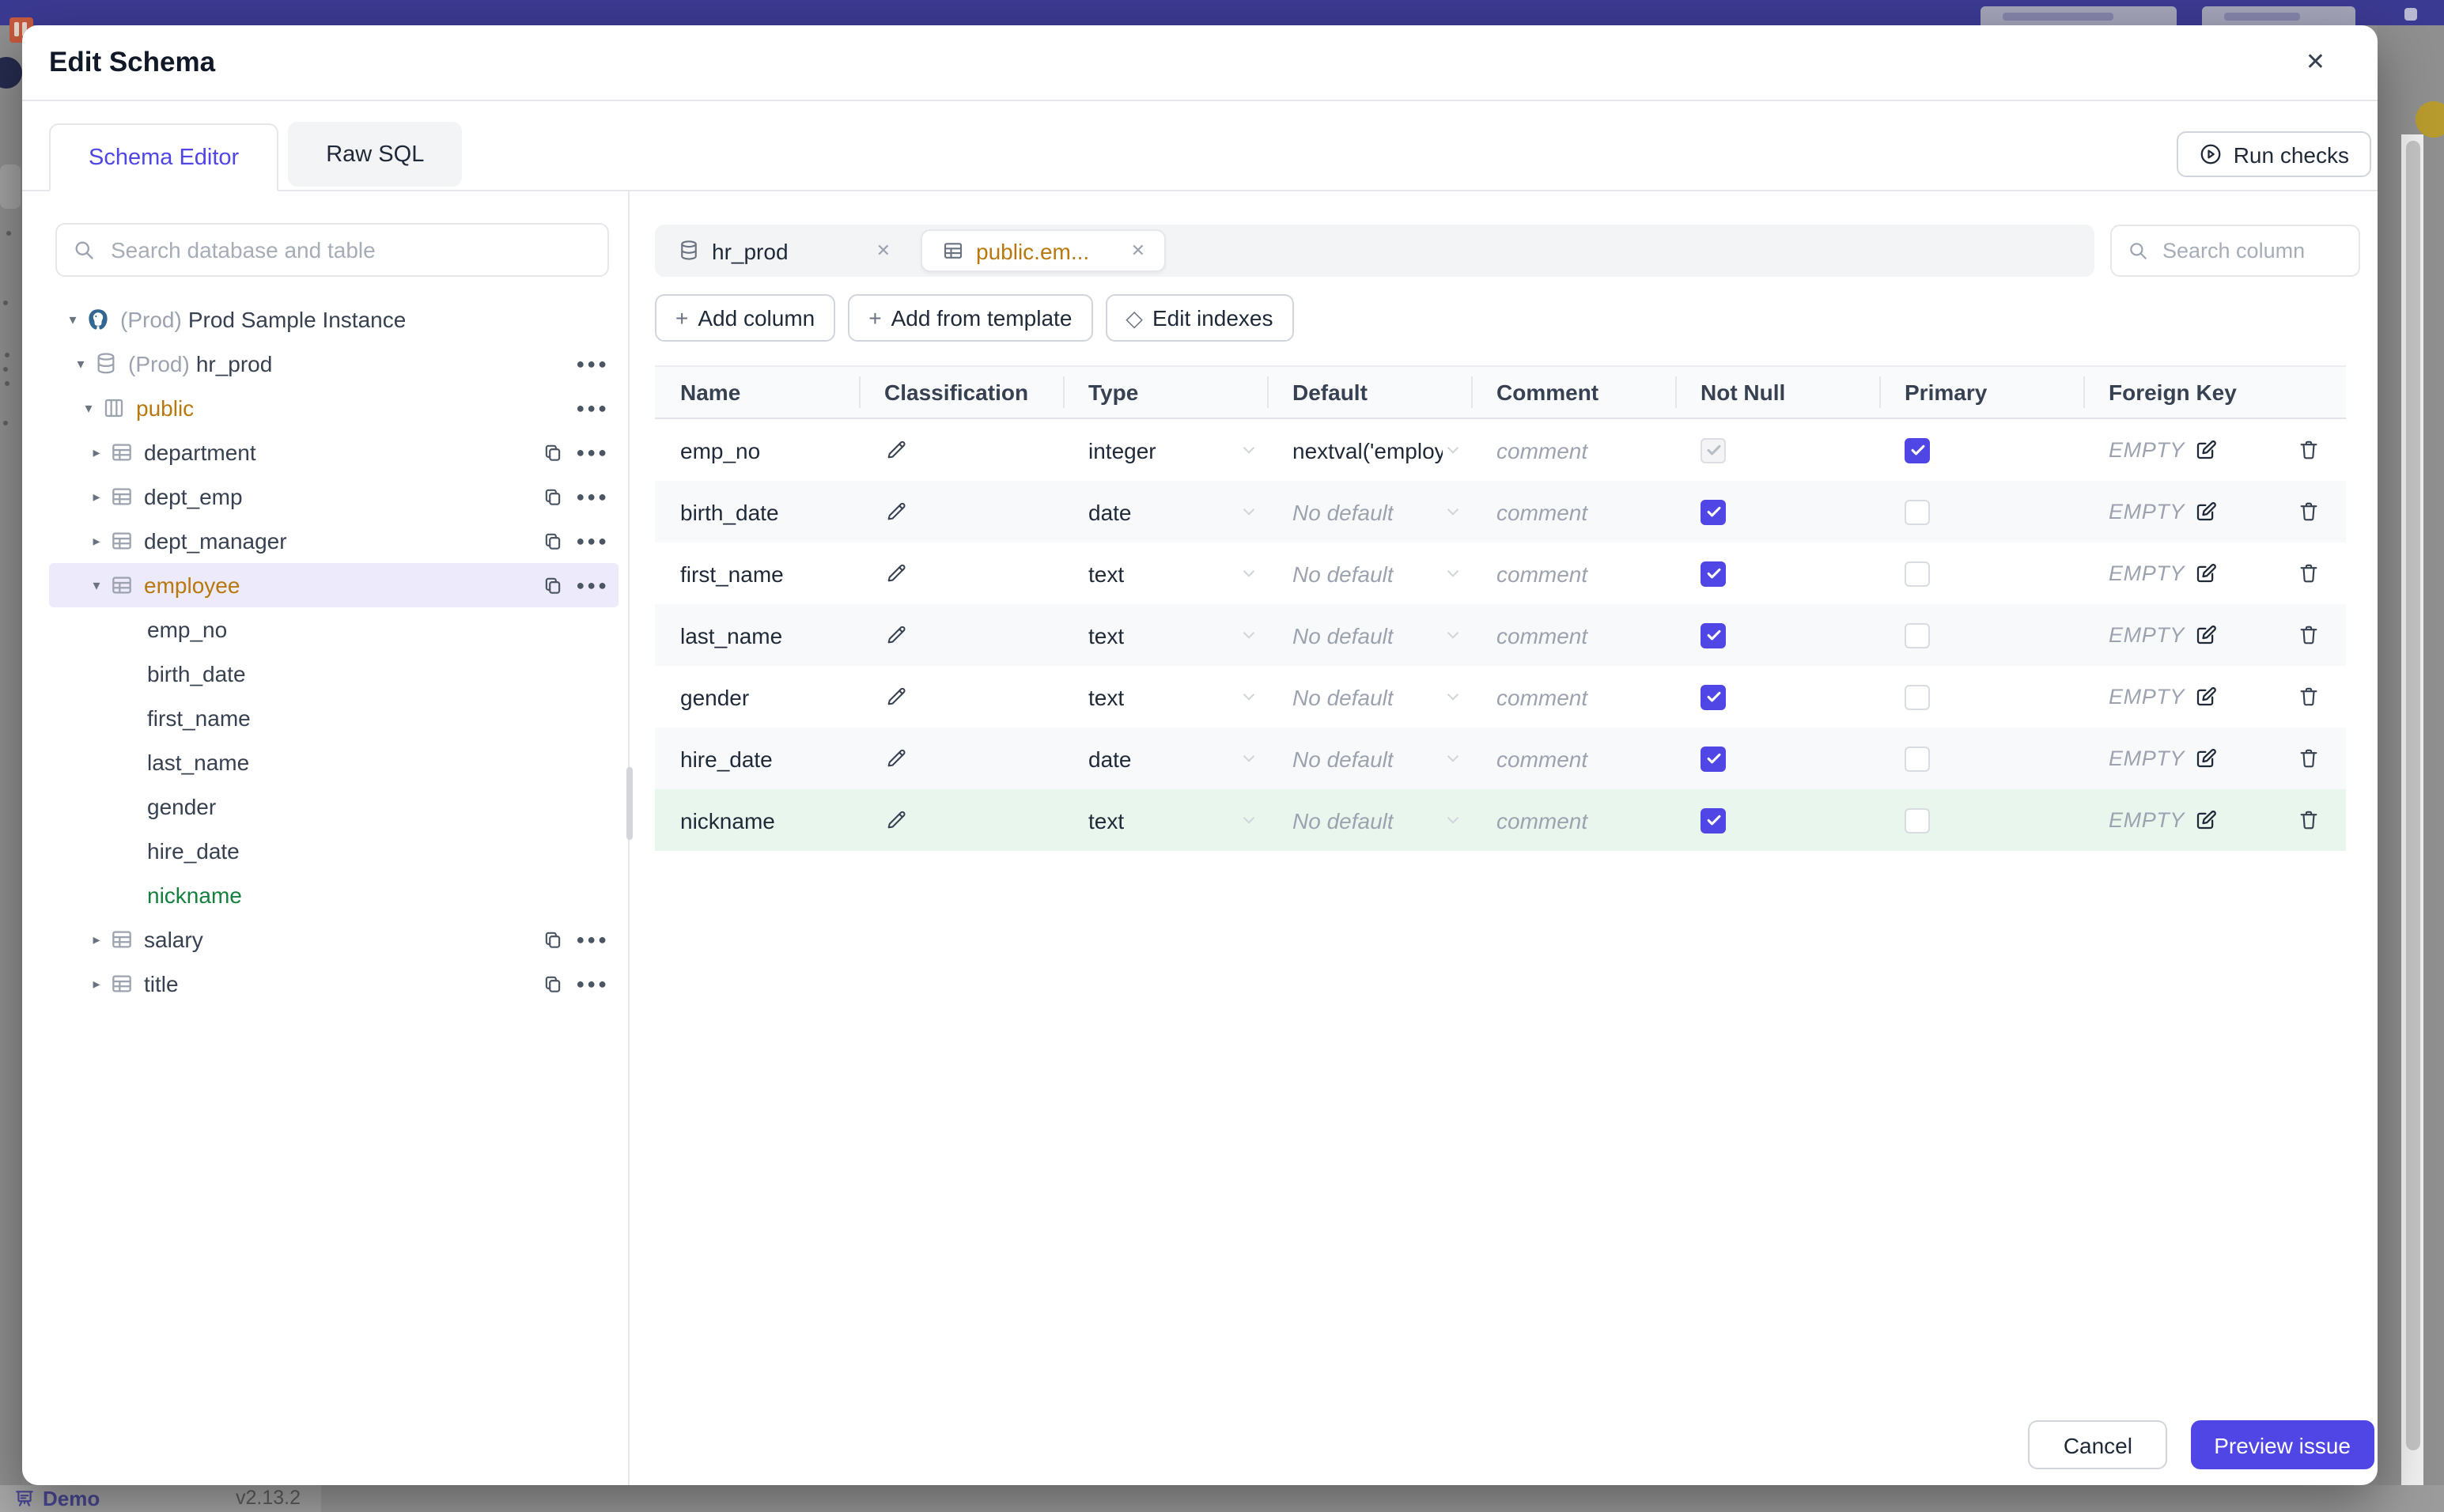  I want to click on tree-item-salary: ▸ salary ●●●, so click(334, 939).